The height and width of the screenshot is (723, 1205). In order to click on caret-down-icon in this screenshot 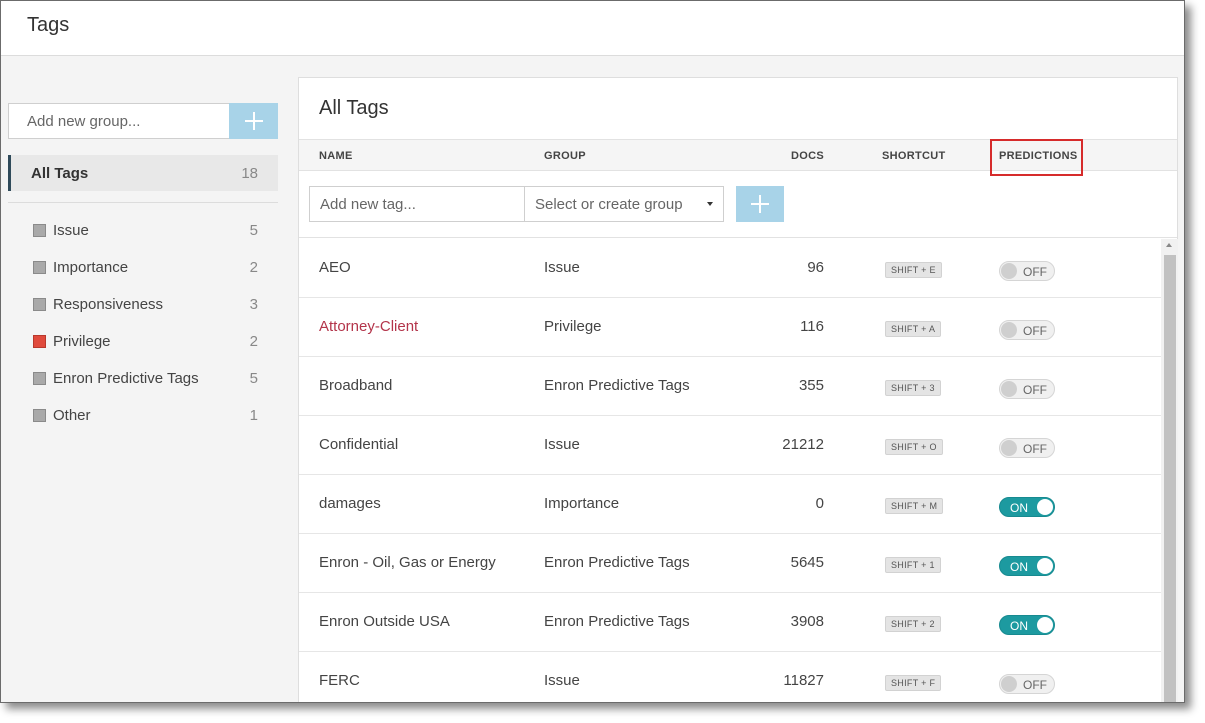, I will do `click(710, 204)`.